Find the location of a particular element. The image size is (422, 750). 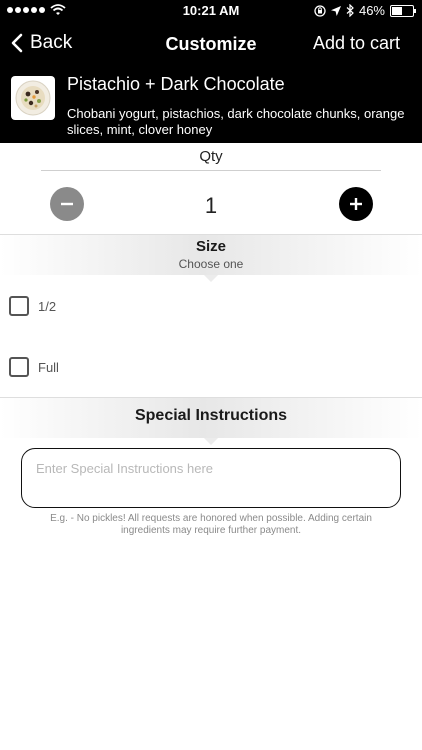

product-name: Pistachio + Dark Chocolate is located at coordinates (176, 84).